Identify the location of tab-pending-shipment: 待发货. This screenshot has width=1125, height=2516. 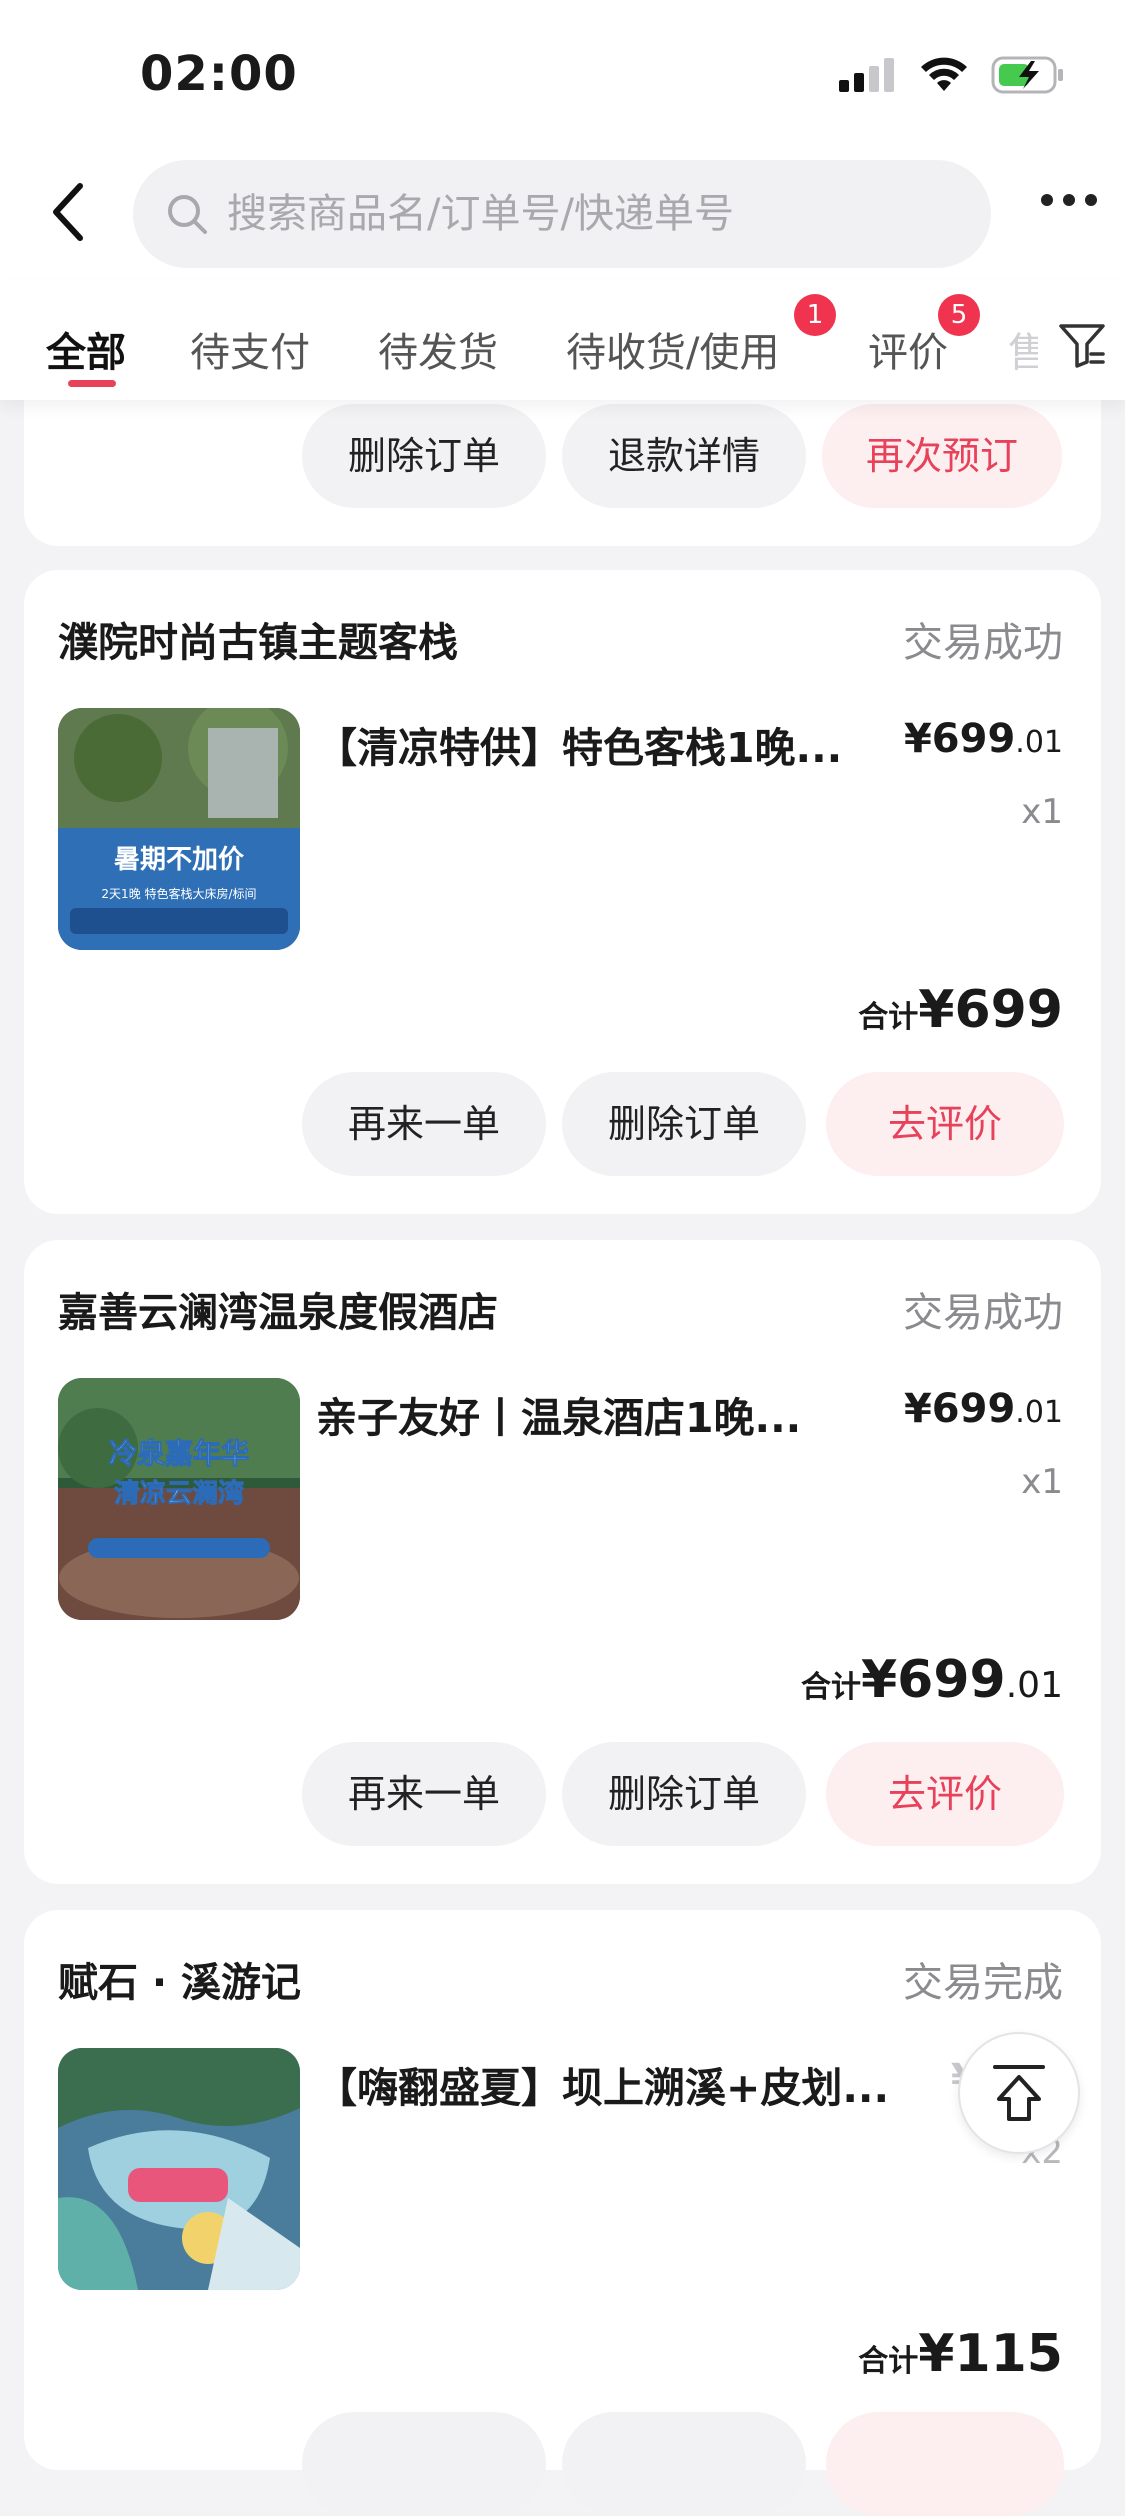
(438, 349).